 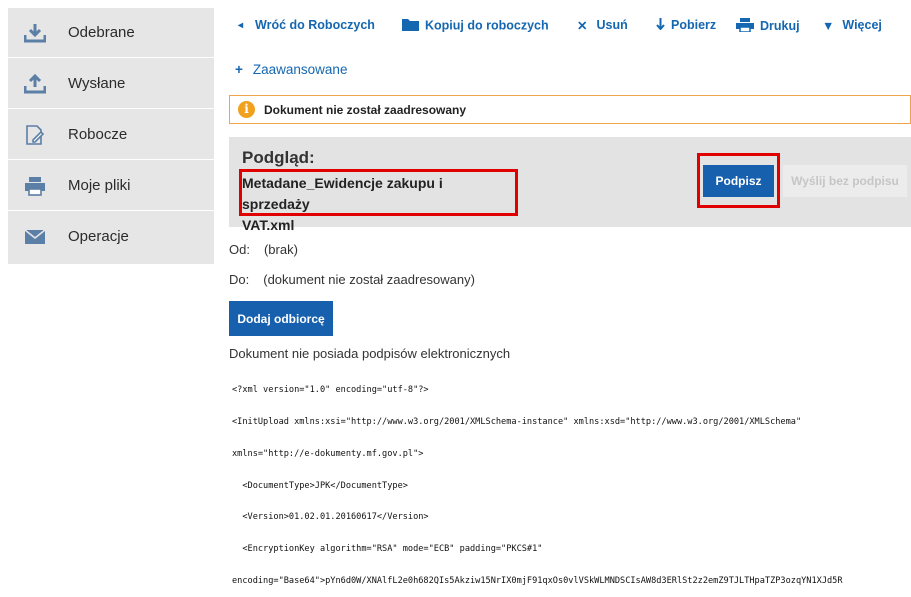 I want to click on folder-icon, so click(x=410, y=26).